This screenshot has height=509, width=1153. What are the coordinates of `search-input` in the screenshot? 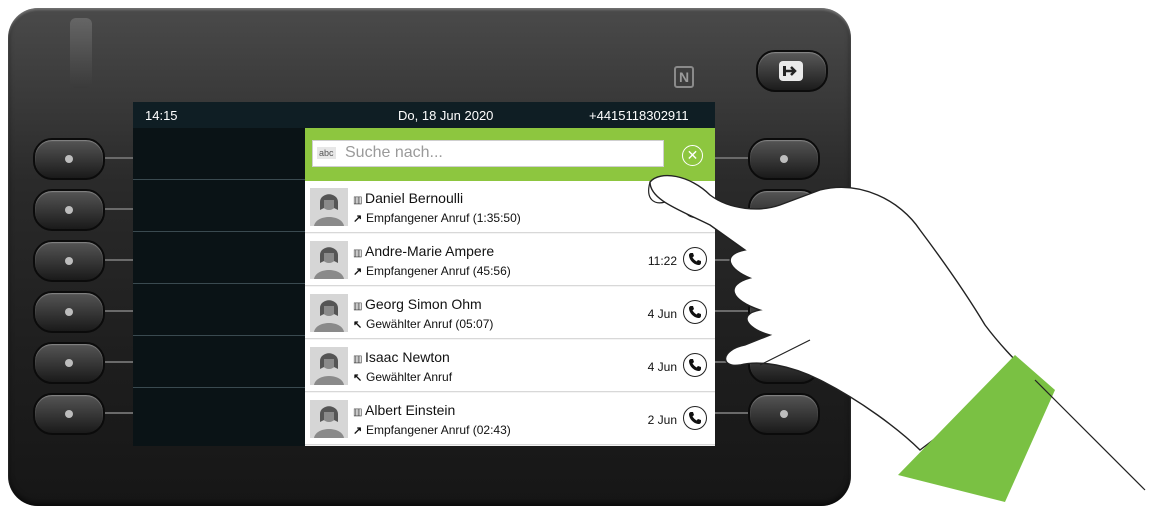 It's located at (500, 153).